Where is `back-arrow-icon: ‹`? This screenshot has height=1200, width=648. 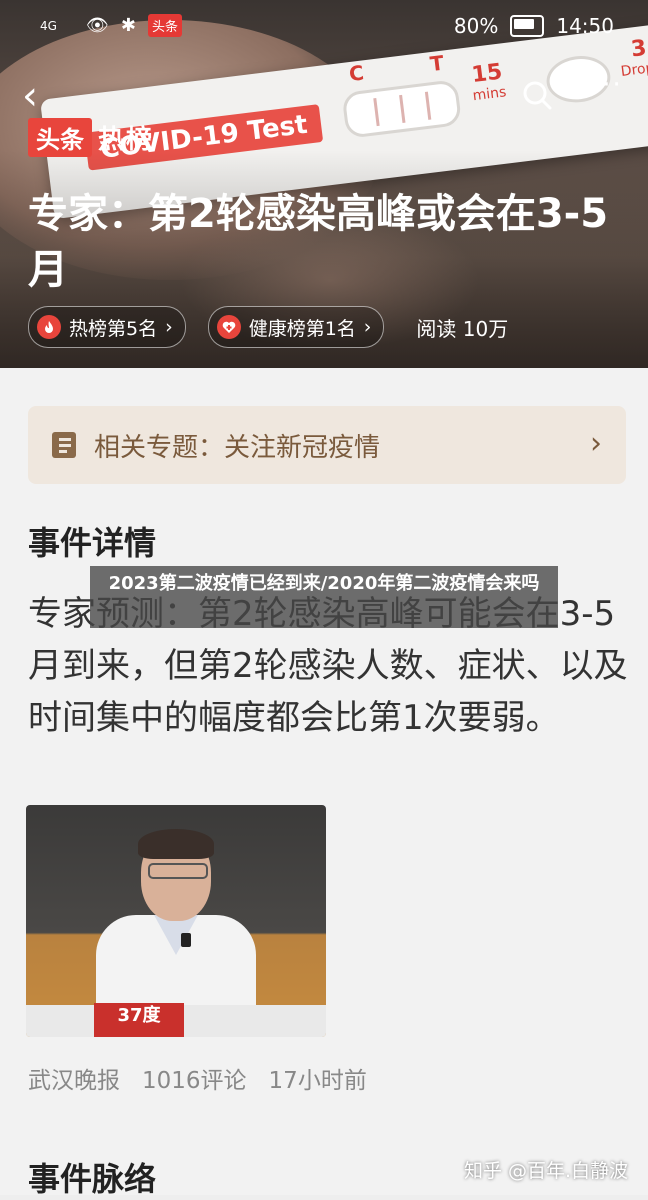
back-arrow-icon: ‹ is located at coordinates (30, 96).